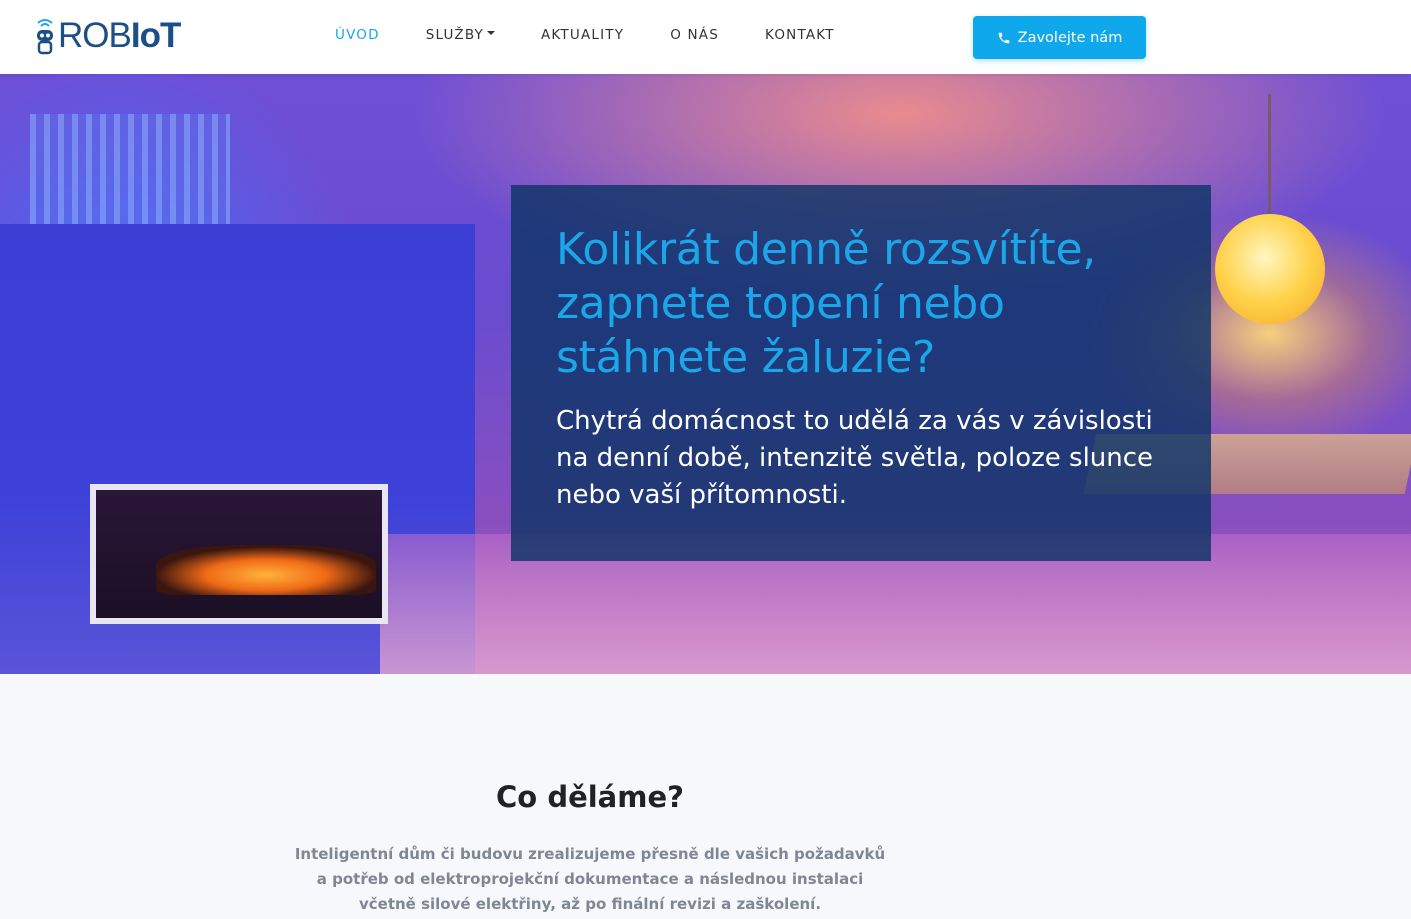 The width and height of the screenshot is (1411, 919). What do you see at coordinates (95, 35) in the screenshot?
I see `logo-rob: ROB` at bounding box center [95, 35].